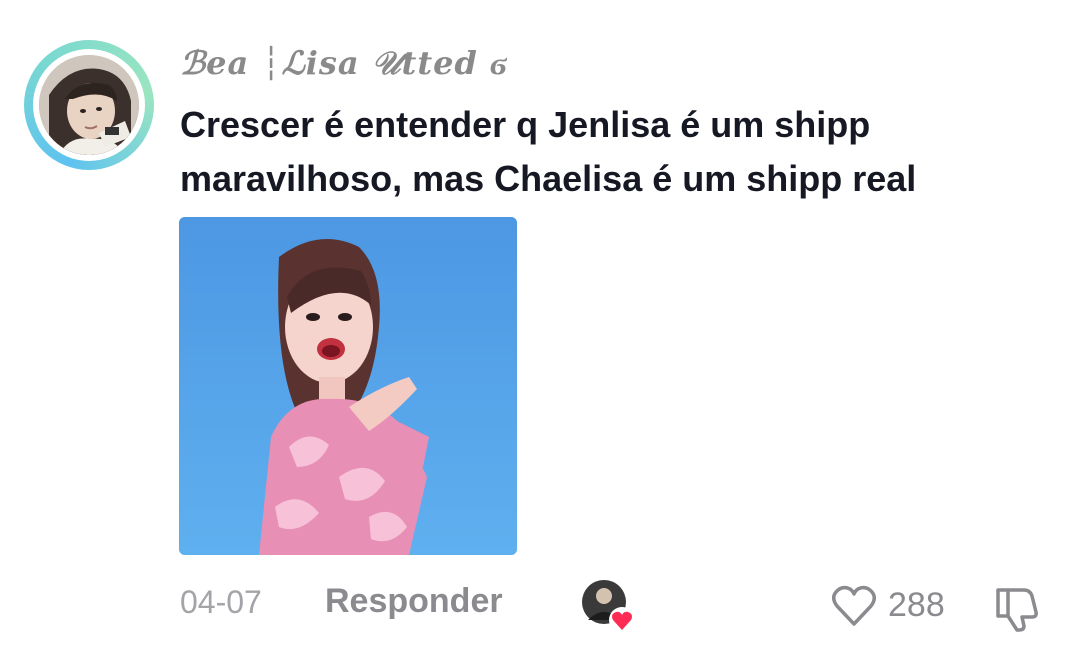  Describe the element at coordinates (414, 601) in the screenshot. I see `reply-button: Responder` at that location.